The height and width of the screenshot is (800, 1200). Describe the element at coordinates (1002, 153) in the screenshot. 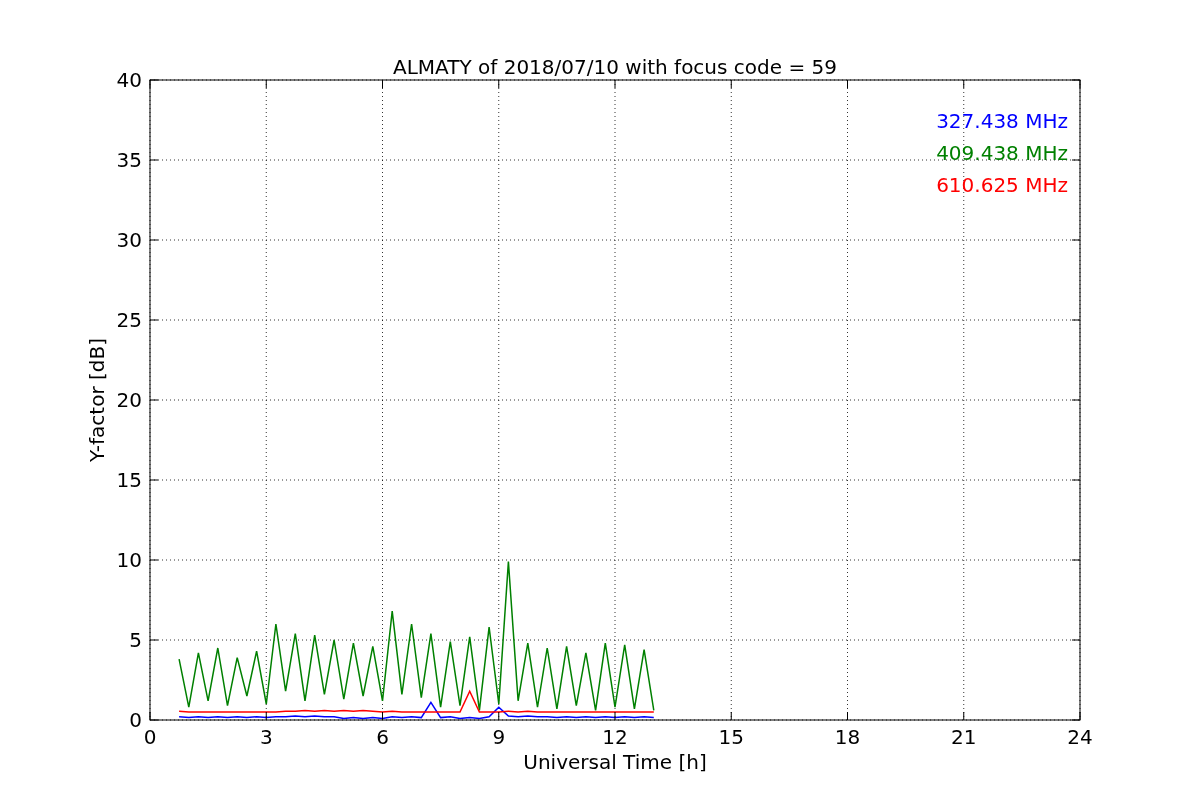

I see `legend-entry: 409.438 MHz` at that location.